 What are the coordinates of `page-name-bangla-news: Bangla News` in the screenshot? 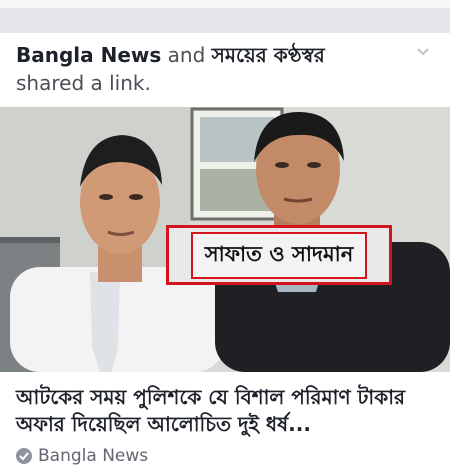 It's located at (88, 55).